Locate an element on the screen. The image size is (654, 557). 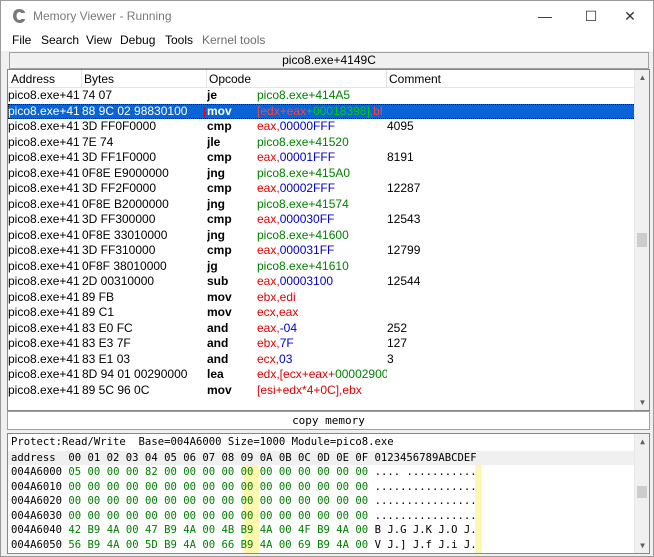
operand-part: 00002900] is located at coordinates (361, 374).